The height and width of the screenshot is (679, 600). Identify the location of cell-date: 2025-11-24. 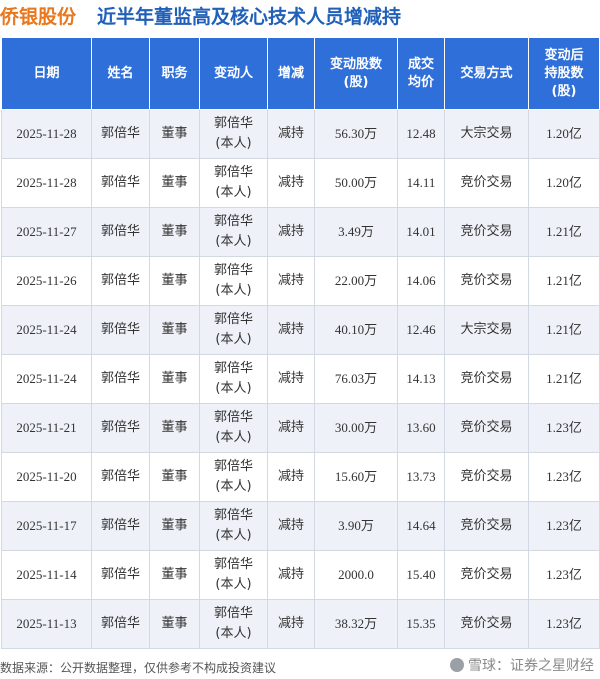
(46, 330).